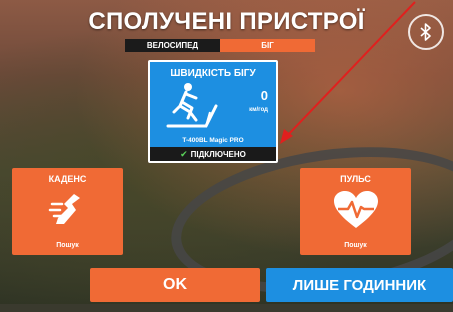 This screenshot has height=312, width=453. What do you see at coordinates (218, 154) in the screenshot?
I see `connection-status-label: ПІДКЛЮЧЕНО` at bounding box center [218, 154].